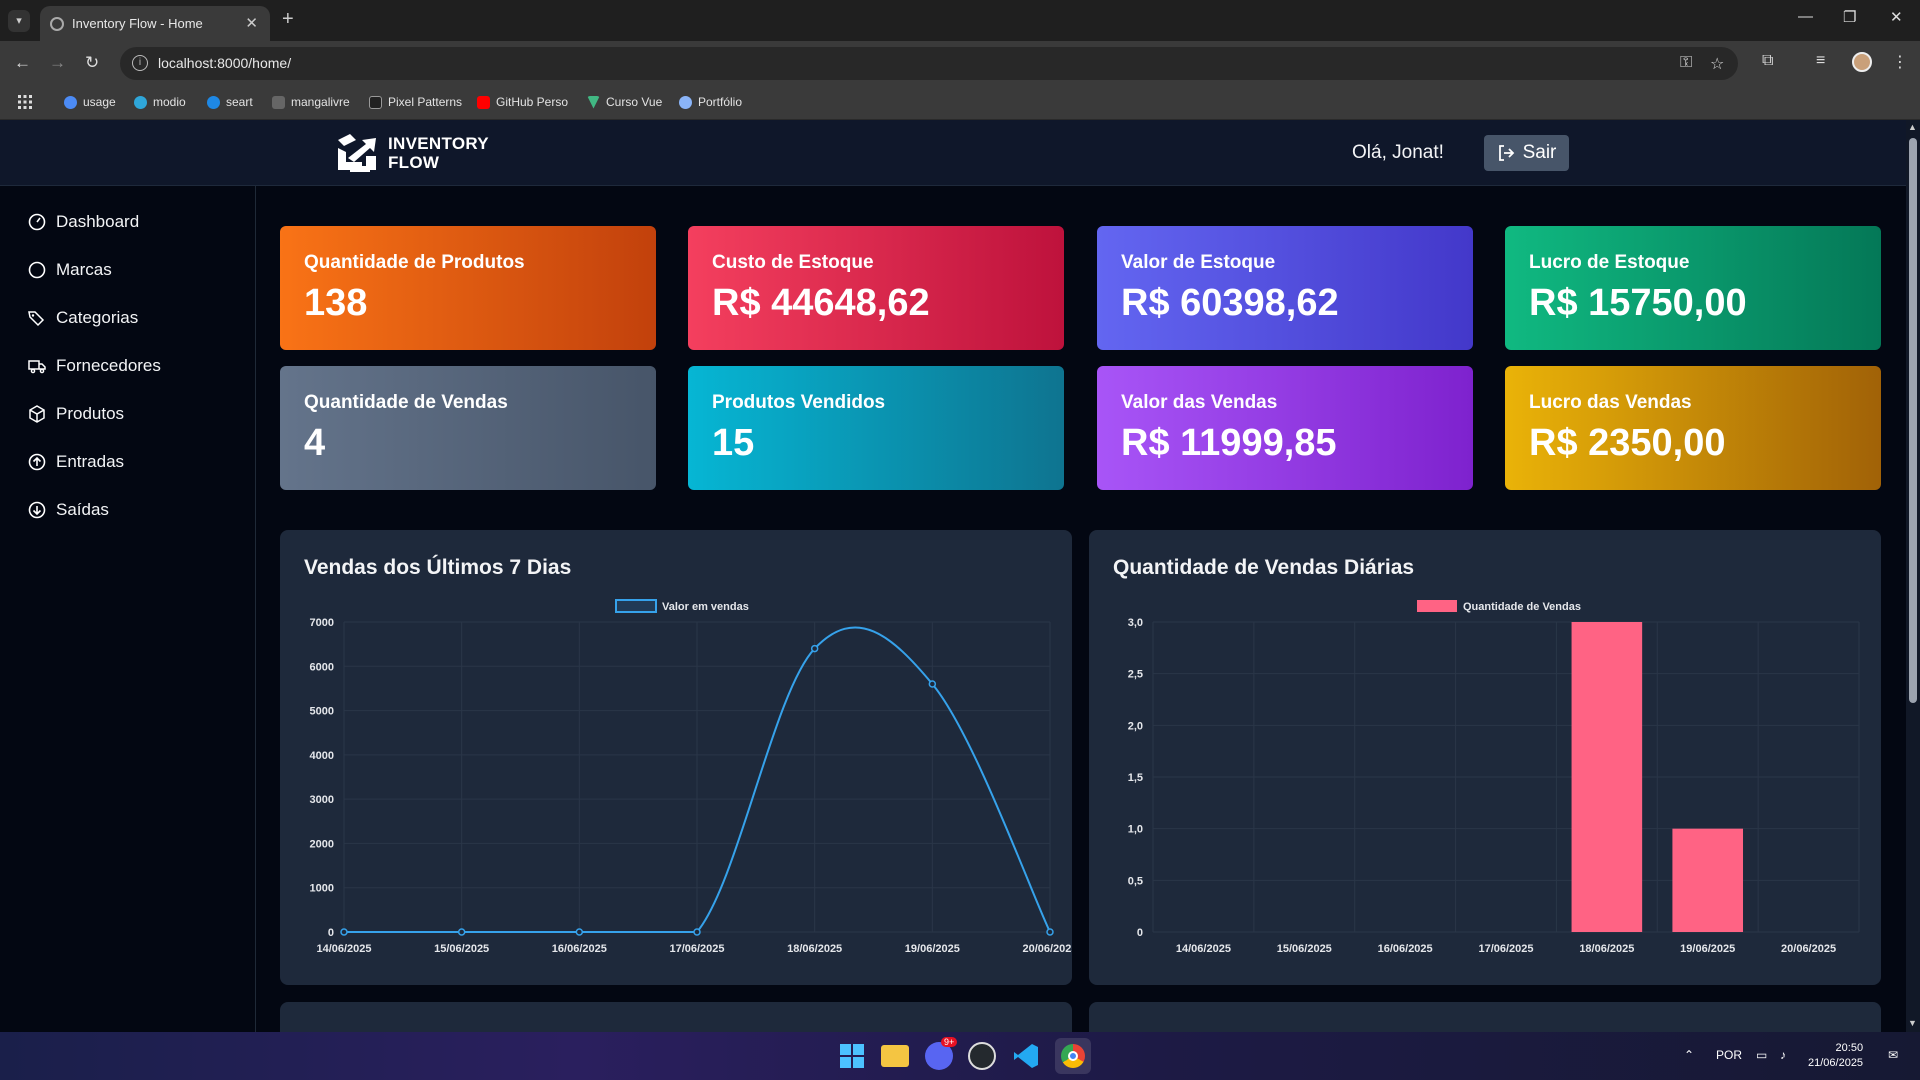 This screenshot has width=1920, height=1080. What do you see at coordinates (251, 23) in the screenshot?
I see `close-tab-icon: ✕` at bounding box center [251, 23].